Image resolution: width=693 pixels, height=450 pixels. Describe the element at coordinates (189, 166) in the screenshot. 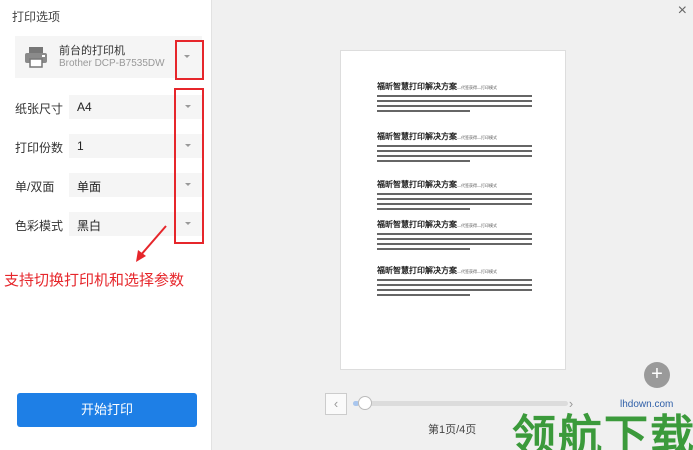

I see `highlight-box-options` at that location.